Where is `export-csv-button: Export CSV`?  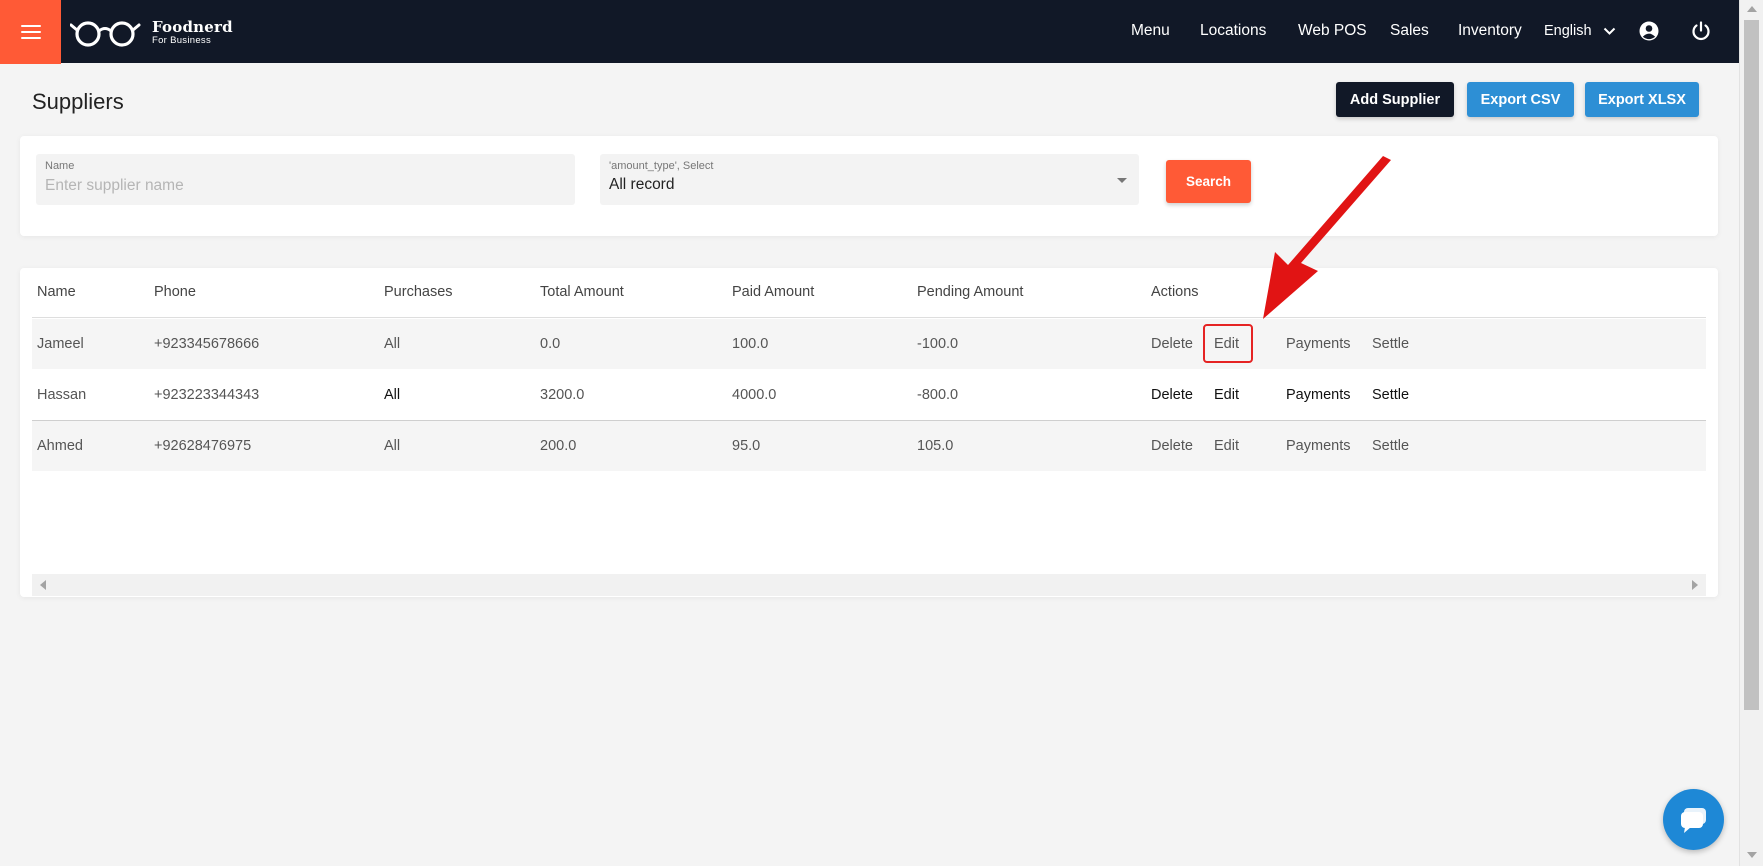
export-csv-button: Export CSV is located at coordinates (1520, 99).